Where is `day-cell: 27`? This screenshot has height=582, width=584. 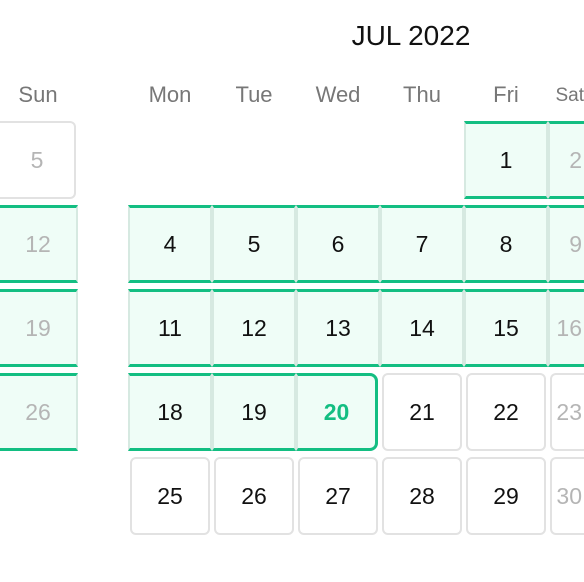 day-cell: 27 is located at coordinates (338, 496).